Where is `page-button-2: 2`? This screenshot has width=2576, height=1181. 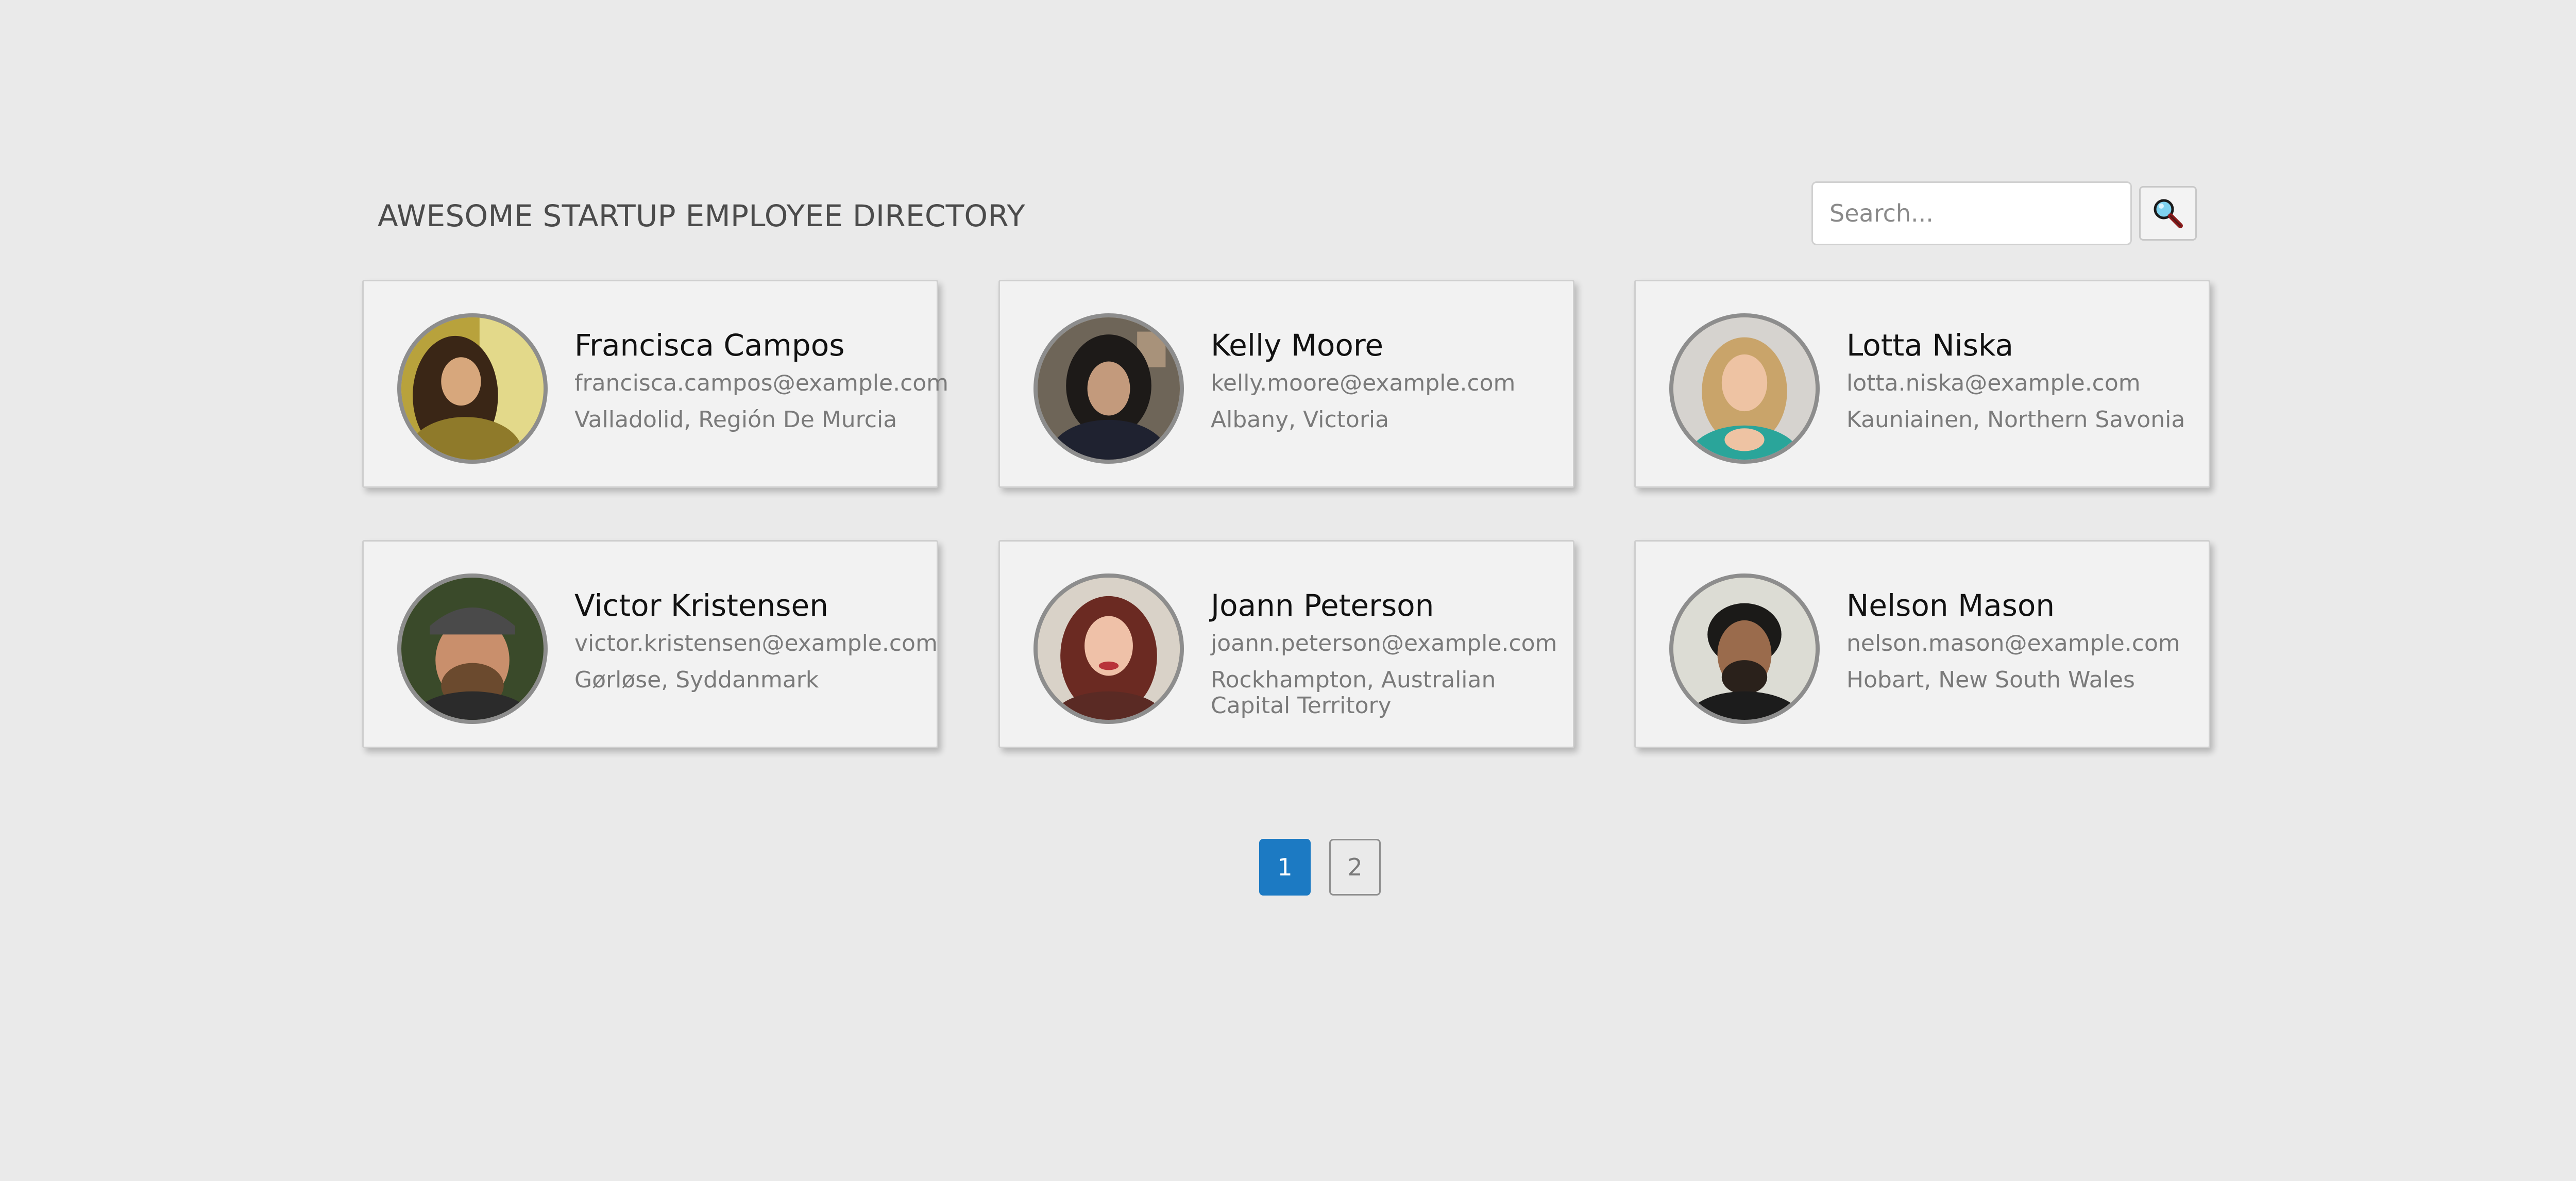 page-button-2: 2 is located at coordinates (1355, 867).